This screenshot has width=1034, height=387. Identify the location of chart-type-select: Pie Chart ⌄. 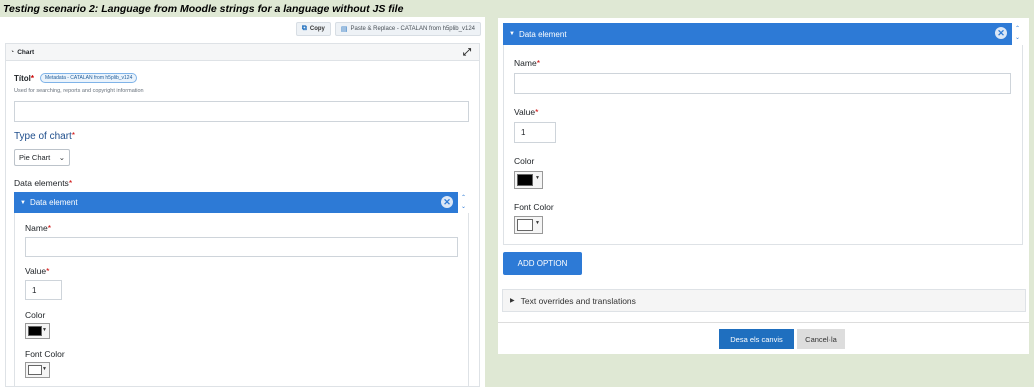
(42, 157).